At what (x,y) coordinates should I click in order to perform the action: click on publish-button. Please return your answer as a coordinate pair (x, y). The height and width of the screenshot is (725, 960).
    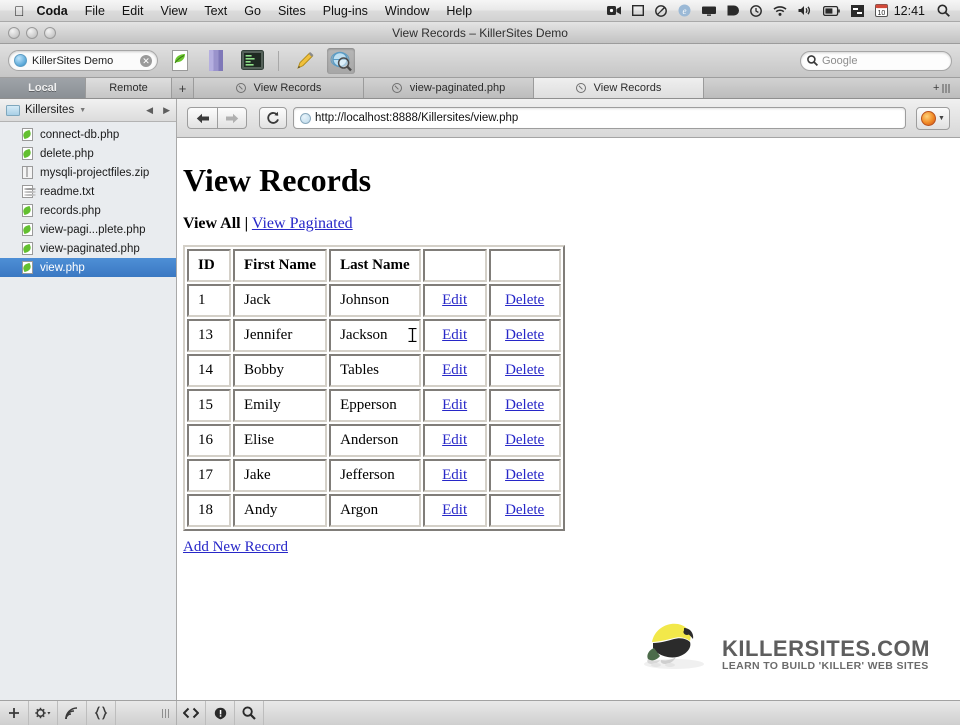
    Looking at the image, I should click on (72, 713).